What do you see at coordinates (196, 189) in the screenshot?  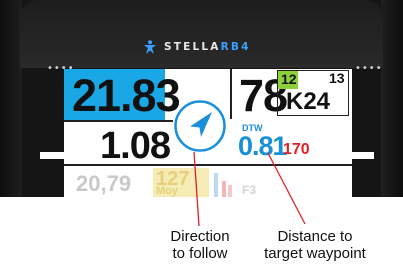 I see `direction-callout-line` at bounding box center [196, 189].